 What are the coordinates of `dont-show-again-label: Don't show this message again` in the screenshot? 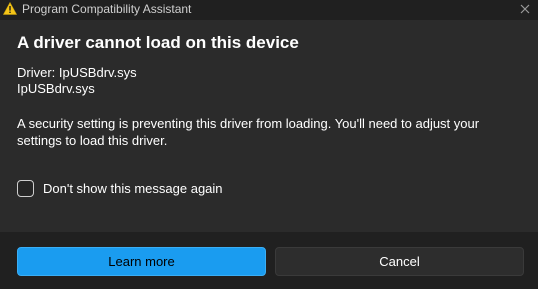 It's located at (133, 188).